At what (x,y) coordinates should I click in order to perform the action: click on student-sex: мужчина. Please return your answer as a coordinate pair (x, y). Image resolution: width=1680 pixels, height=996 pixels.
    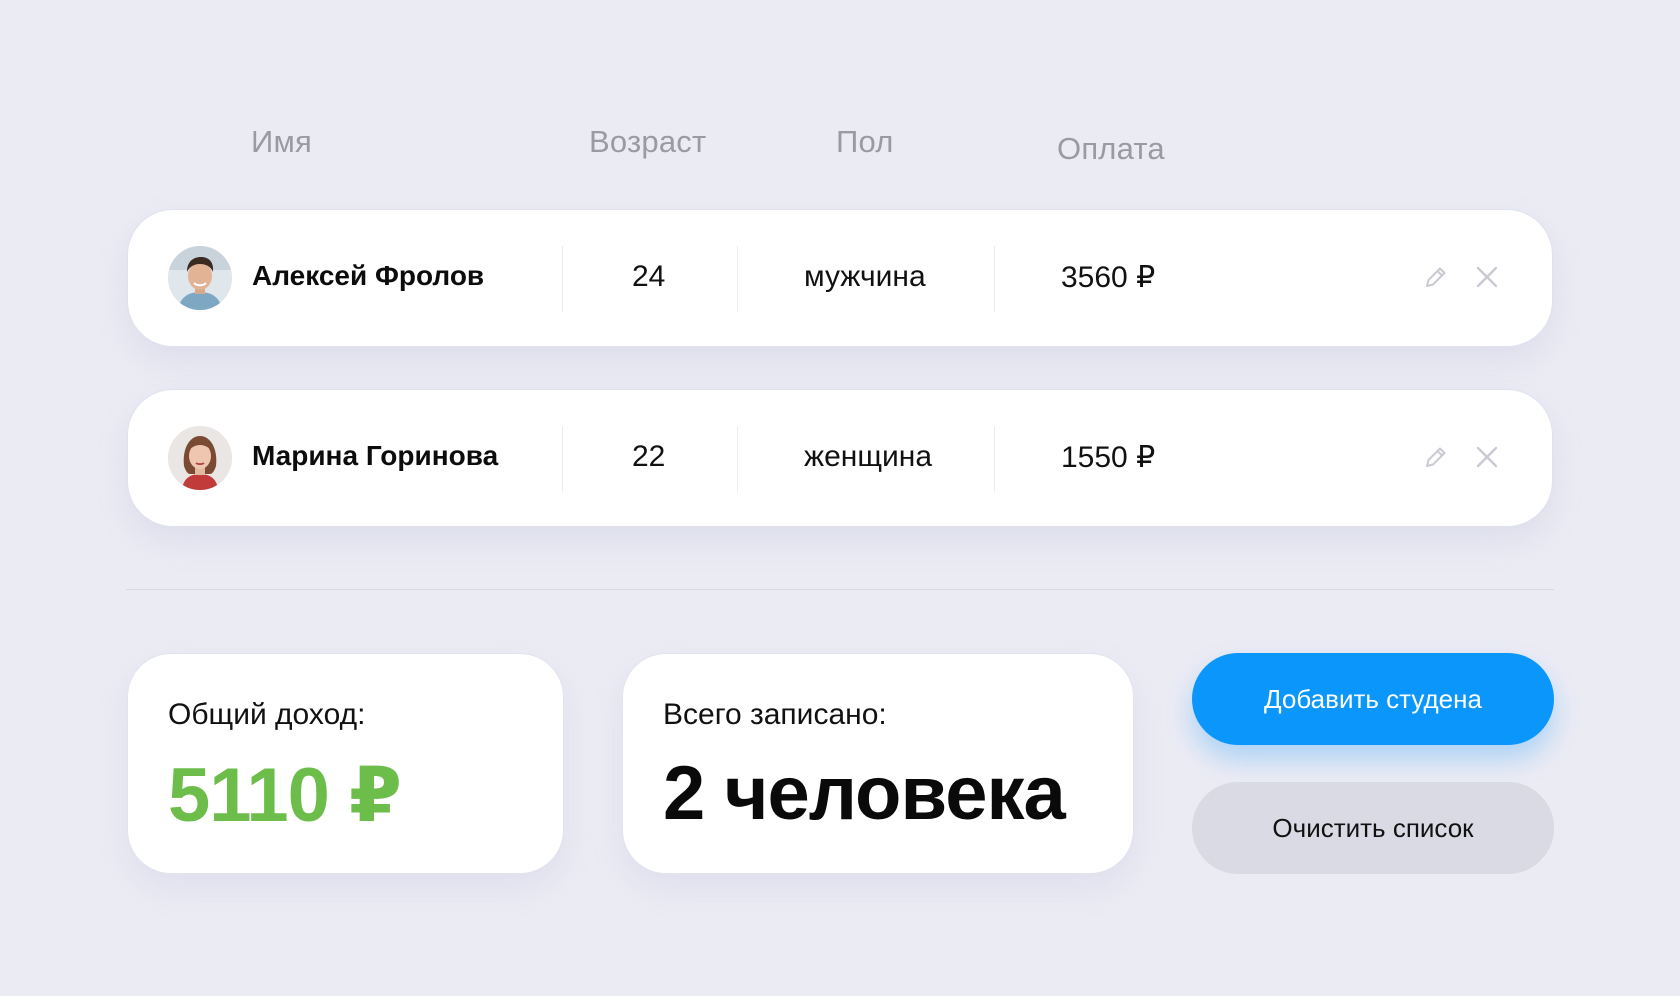
    Looking at the image, I should click on (865, 276).